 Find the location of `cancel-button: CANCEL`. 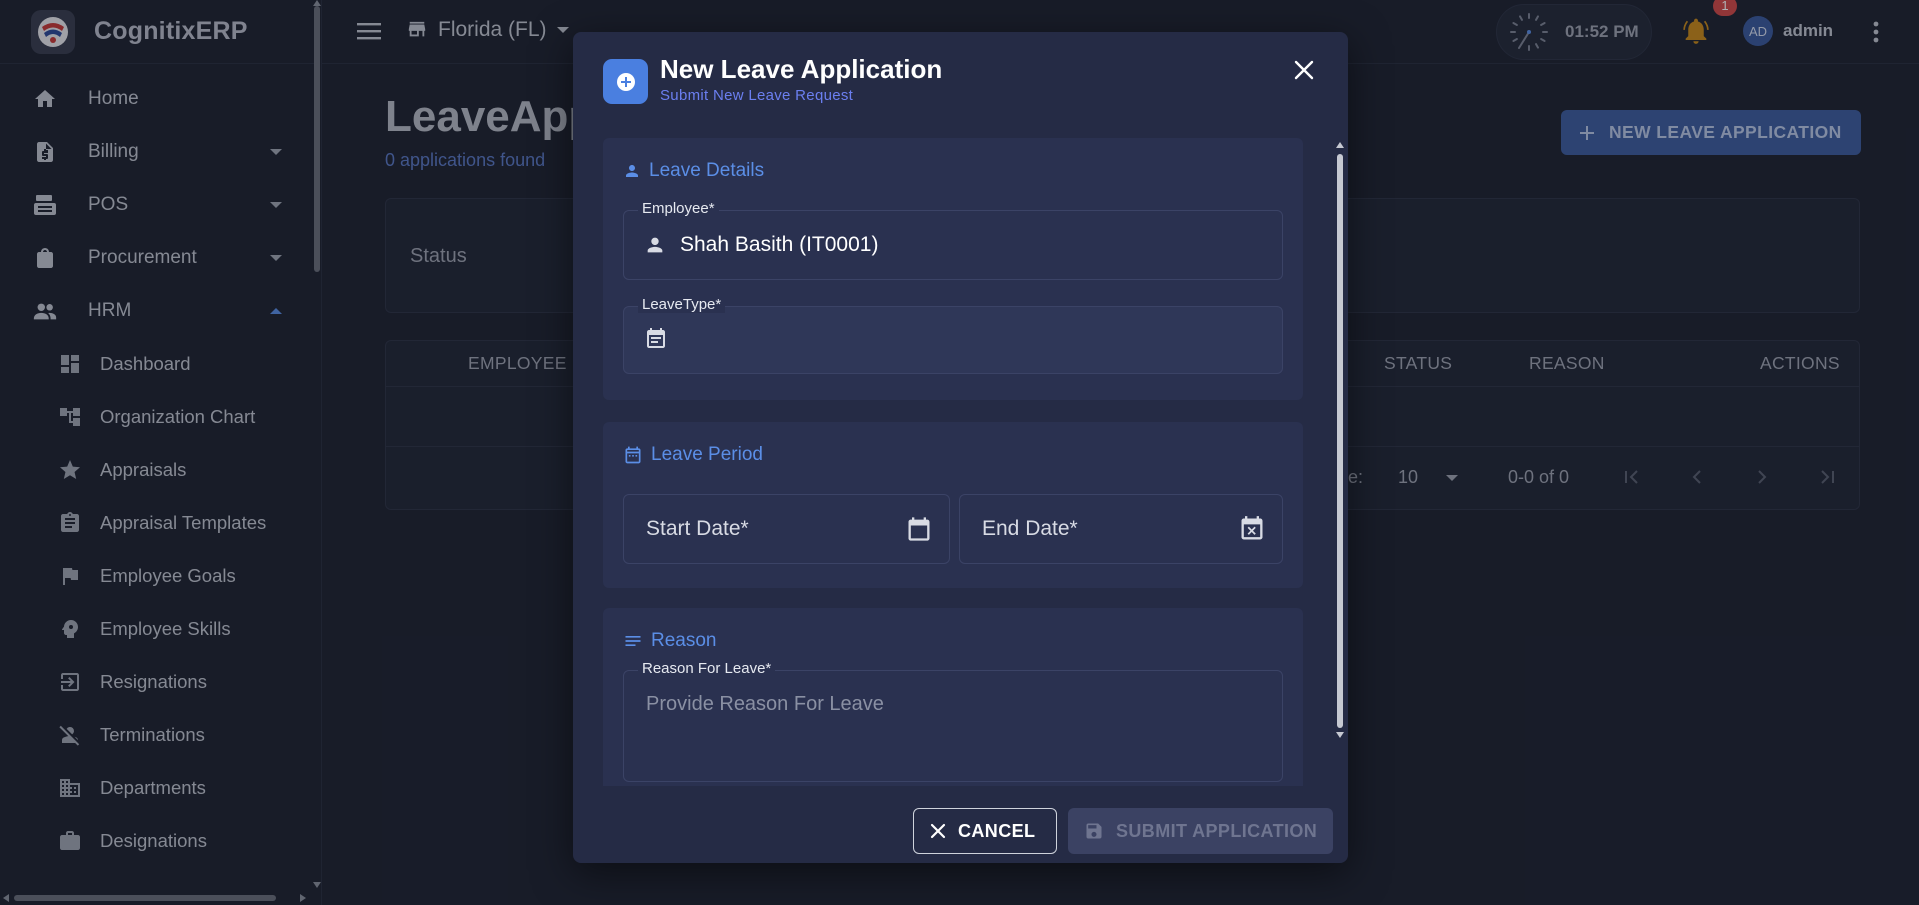

cancel-button: CANCEL is located at coordinates (985, 831).